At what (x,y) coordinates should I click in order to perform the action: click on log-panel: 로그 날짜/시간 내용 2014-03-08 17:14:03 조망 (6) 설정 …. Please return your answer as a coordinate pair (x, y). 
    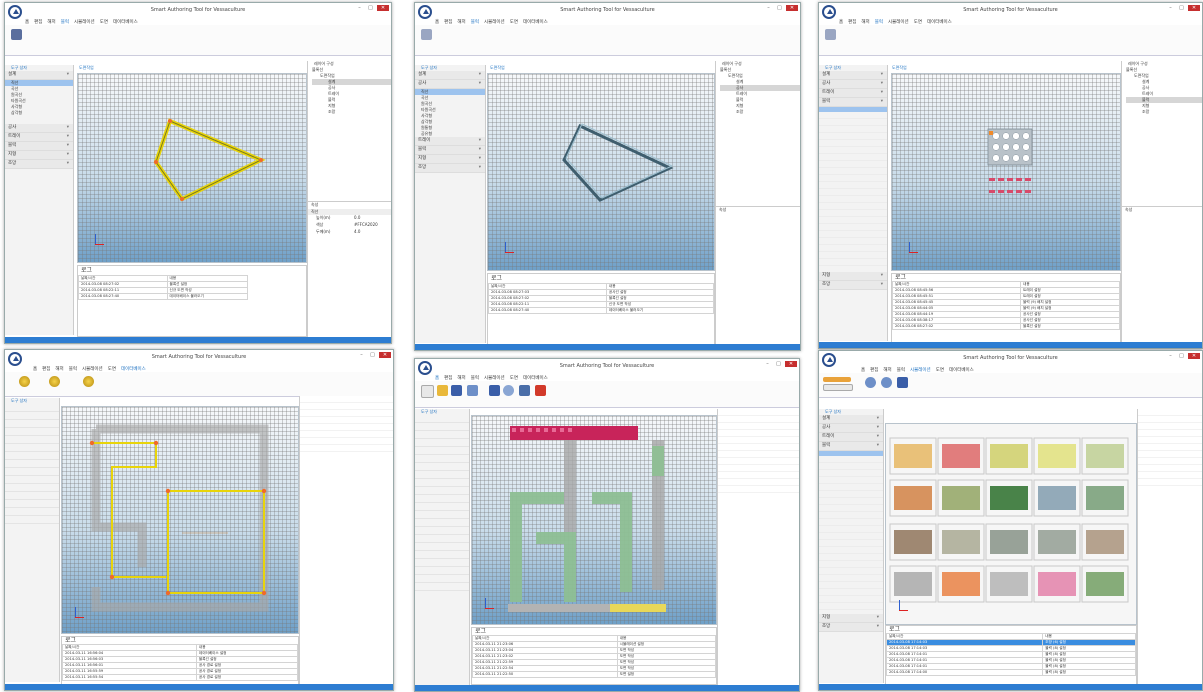
    Looking at the image, I should click on (1011, 655).